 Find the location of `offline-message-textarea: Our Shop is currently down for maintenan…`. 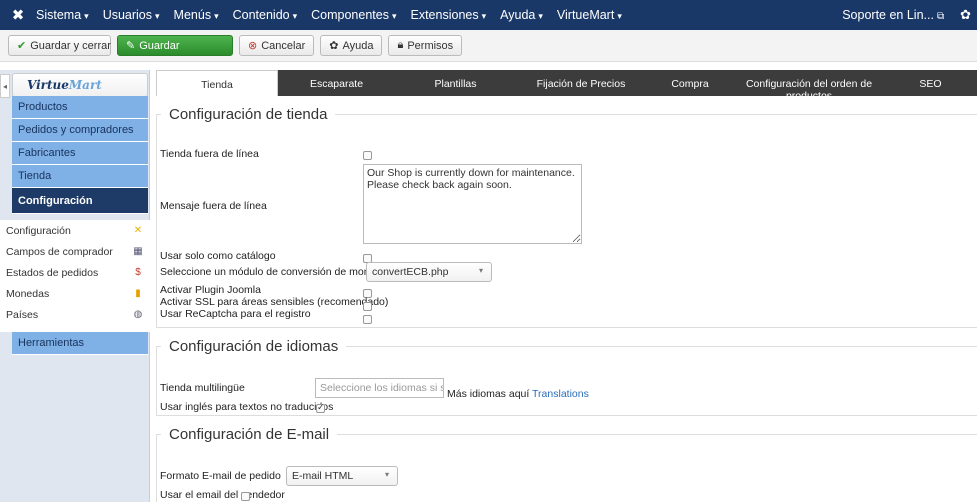

offline-message-textarea: Our Shop is currently down for maintenan… is located at coordinates (472, 204).